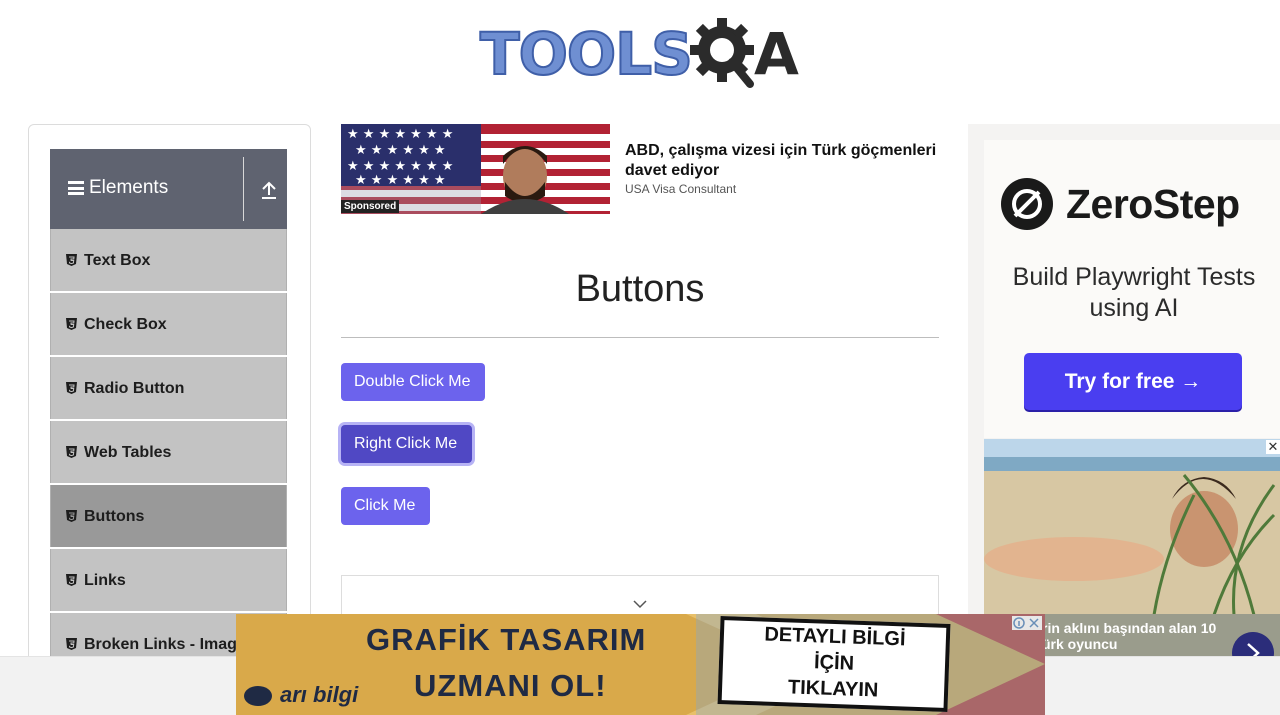 The image size is (1280, 715). I want to click on gear-search-icon, so click(722, 53).